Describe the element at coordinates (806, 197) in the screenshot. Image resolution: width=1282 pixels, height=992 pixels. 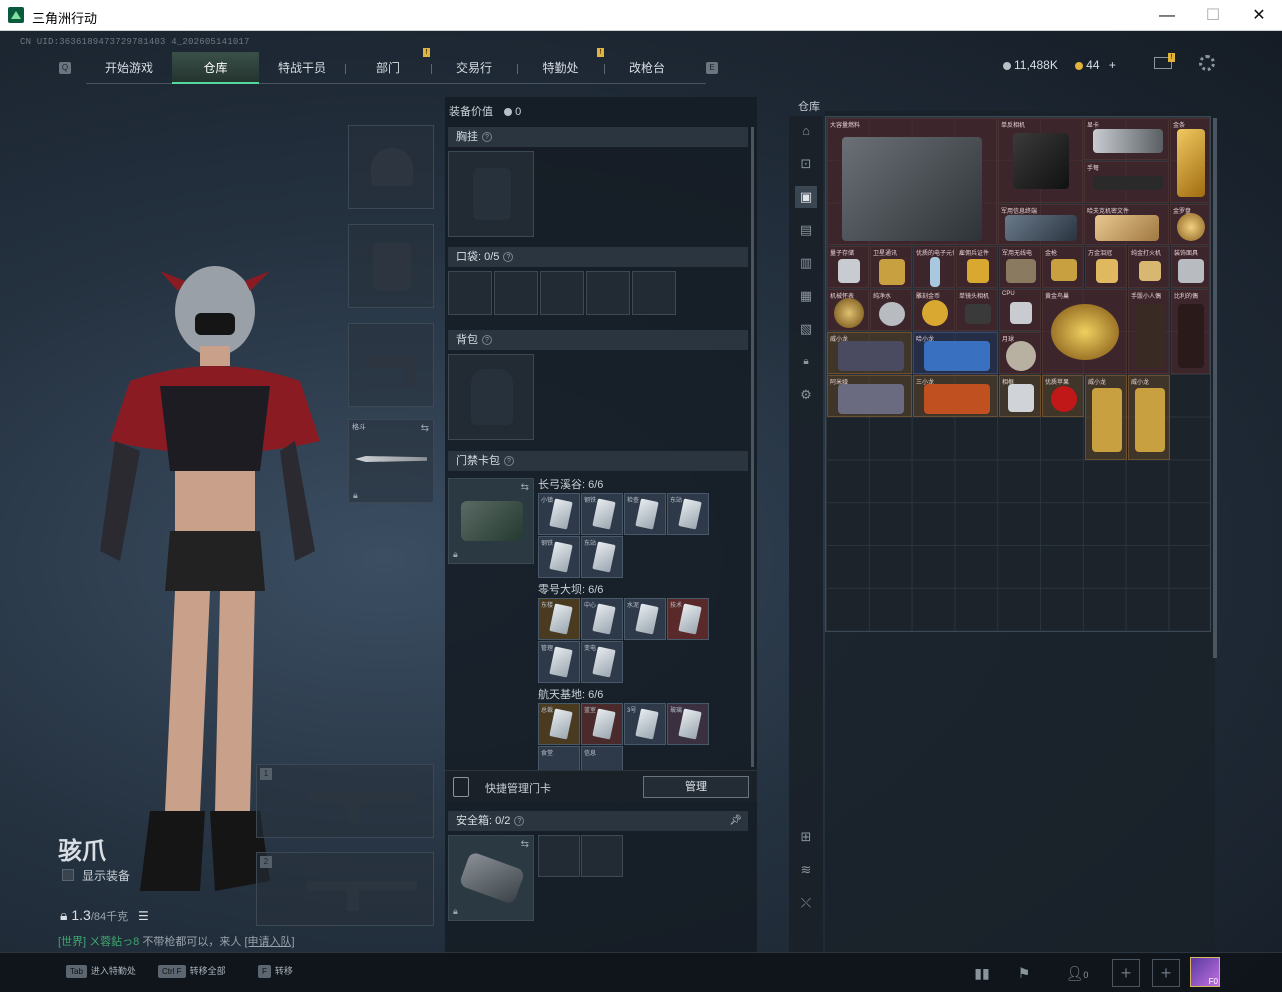
I see `stash-tab-items-icon: ▣` at that location.